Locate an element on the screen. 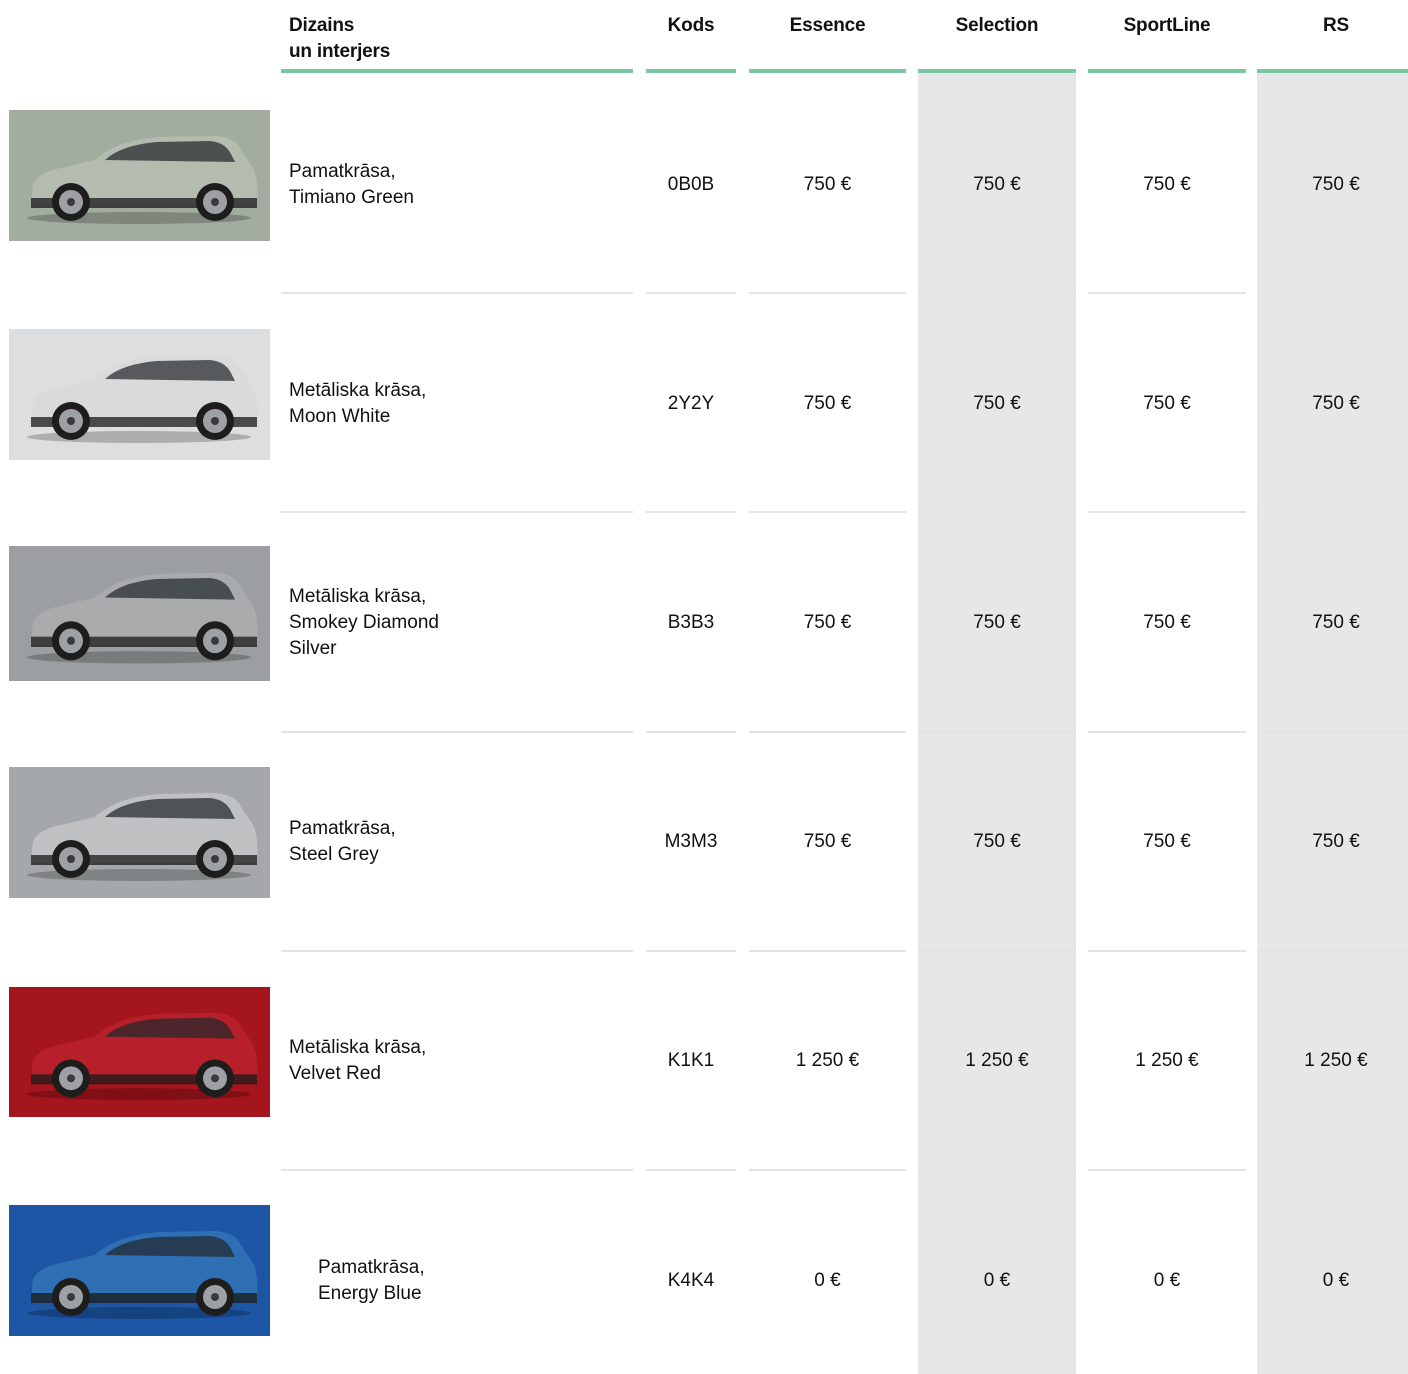 The height and width of the screenshot is (1374, 1408). header-accent-essence is located at coordinates (827, 71).